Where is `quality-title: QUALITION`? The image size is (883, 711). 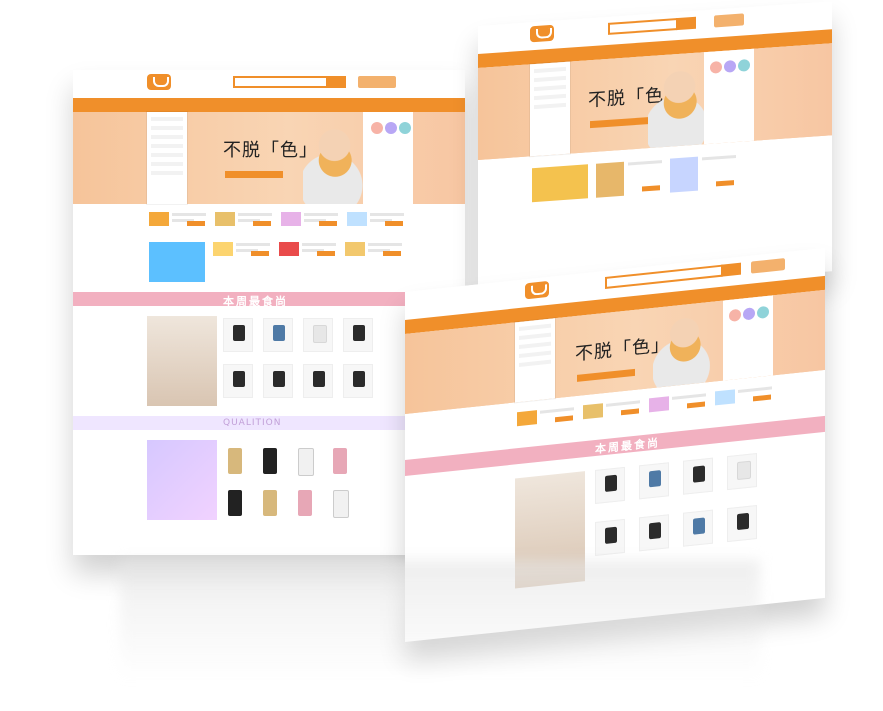 quality-title: QUALITION is located at coordinates (252, 423).